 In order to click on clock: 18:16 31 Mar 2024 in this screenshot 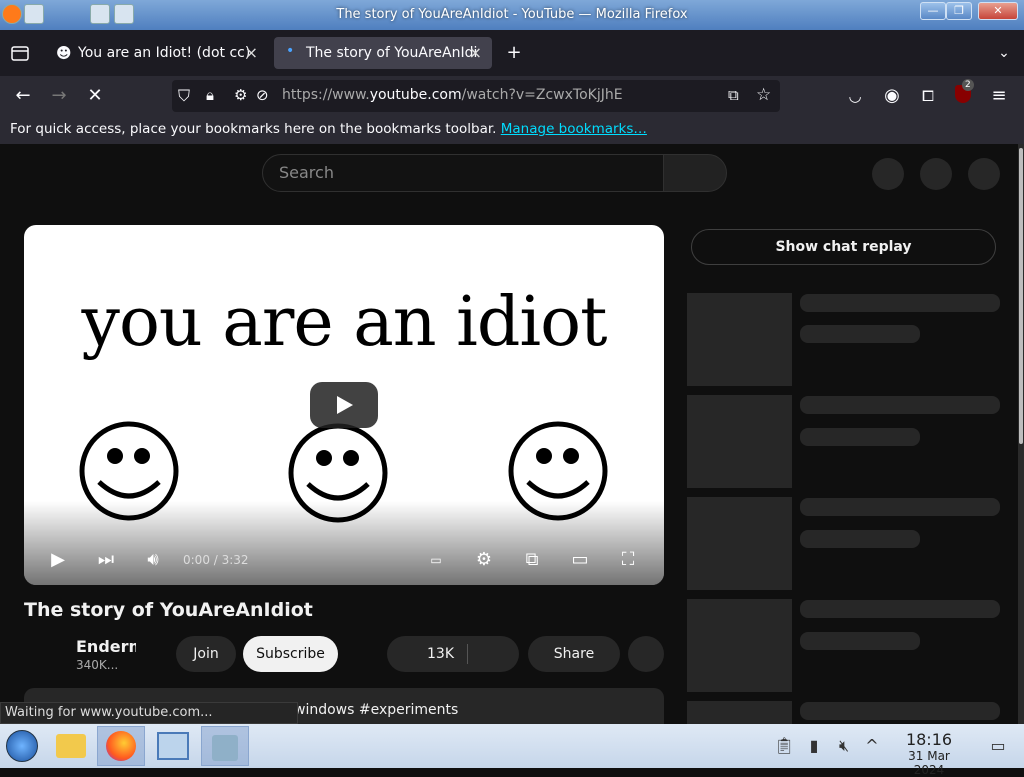, I will do `click(929, 753)`.